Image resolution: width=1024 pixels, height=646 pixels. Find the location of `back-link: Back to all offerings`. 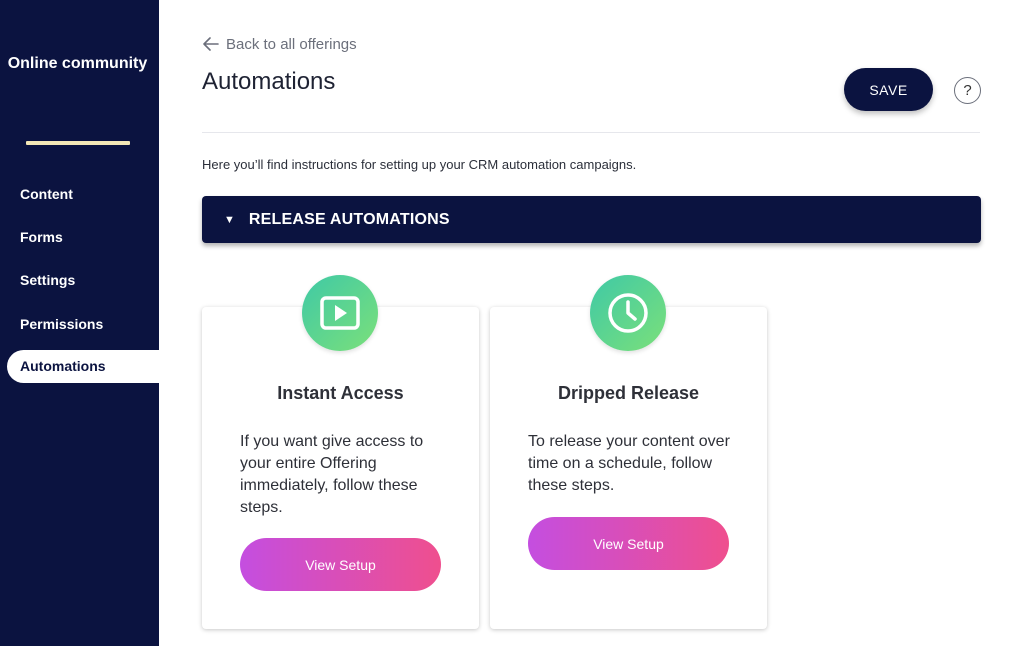

back-link: Back to all offerings is located at coordinates (280, 44).